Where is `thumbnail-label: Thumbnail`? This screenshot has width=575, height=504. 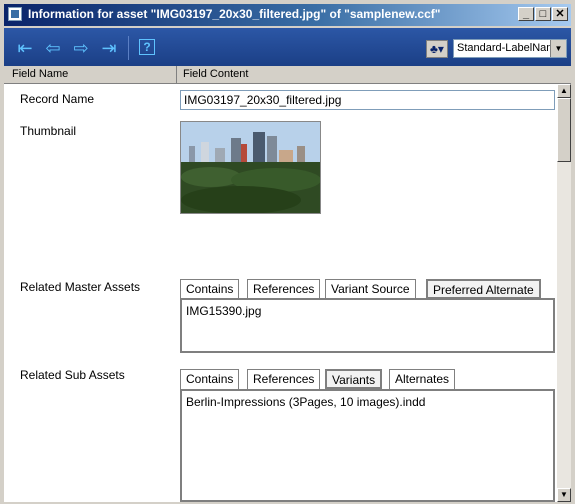
thumbnail-label: Thumbnail is located at coordinates (48, 131).